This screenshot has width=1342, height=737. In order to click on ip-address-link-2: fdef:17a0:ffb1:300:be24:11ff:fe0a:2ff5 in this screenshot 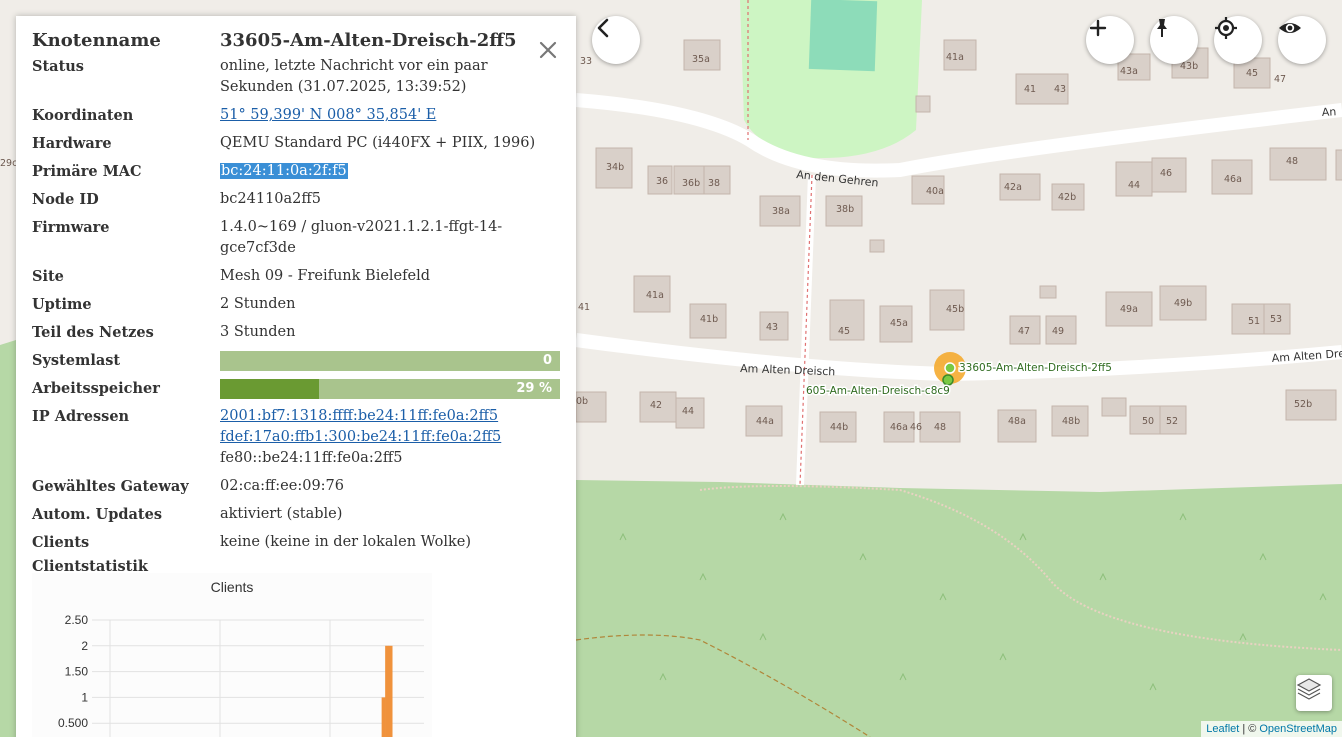, I will do `click(360, 437)`.